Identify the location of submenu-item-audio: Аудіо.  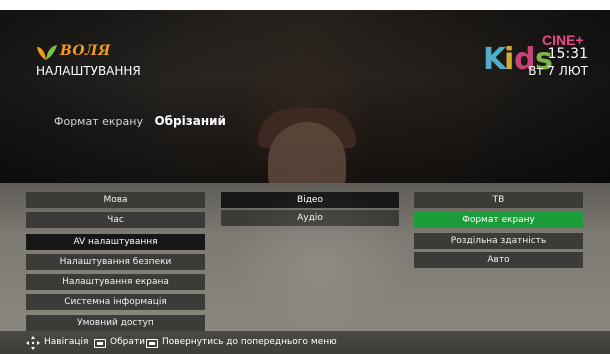
(310, 218).